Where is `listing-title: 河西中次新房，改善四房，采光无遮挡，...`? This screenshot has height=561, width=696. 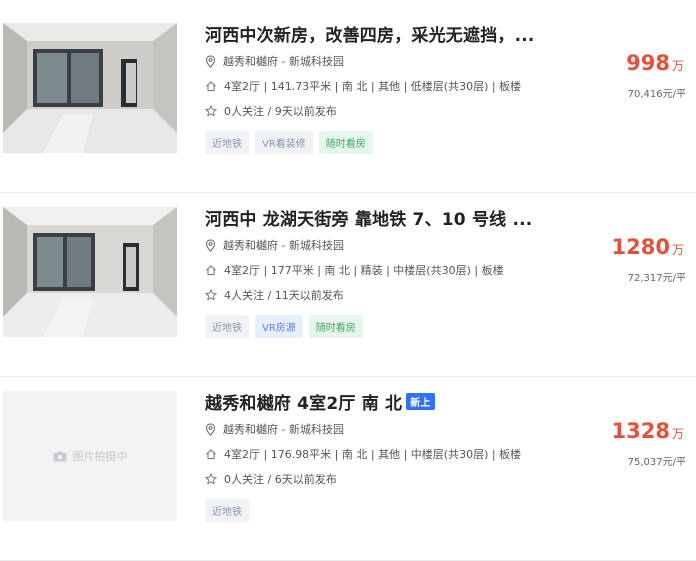
listing-title: 河西中次新房，改善四房，采光无遮挡，... is located at coordinates (370, 33).